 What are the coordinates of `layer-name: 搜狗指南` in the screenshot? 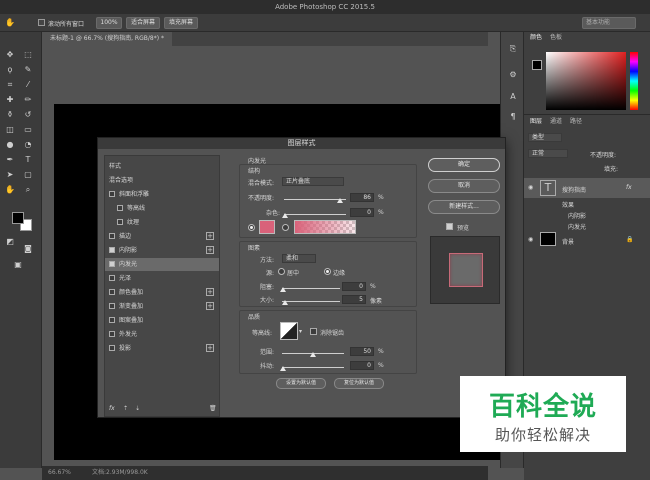 It's located at (574, 189).